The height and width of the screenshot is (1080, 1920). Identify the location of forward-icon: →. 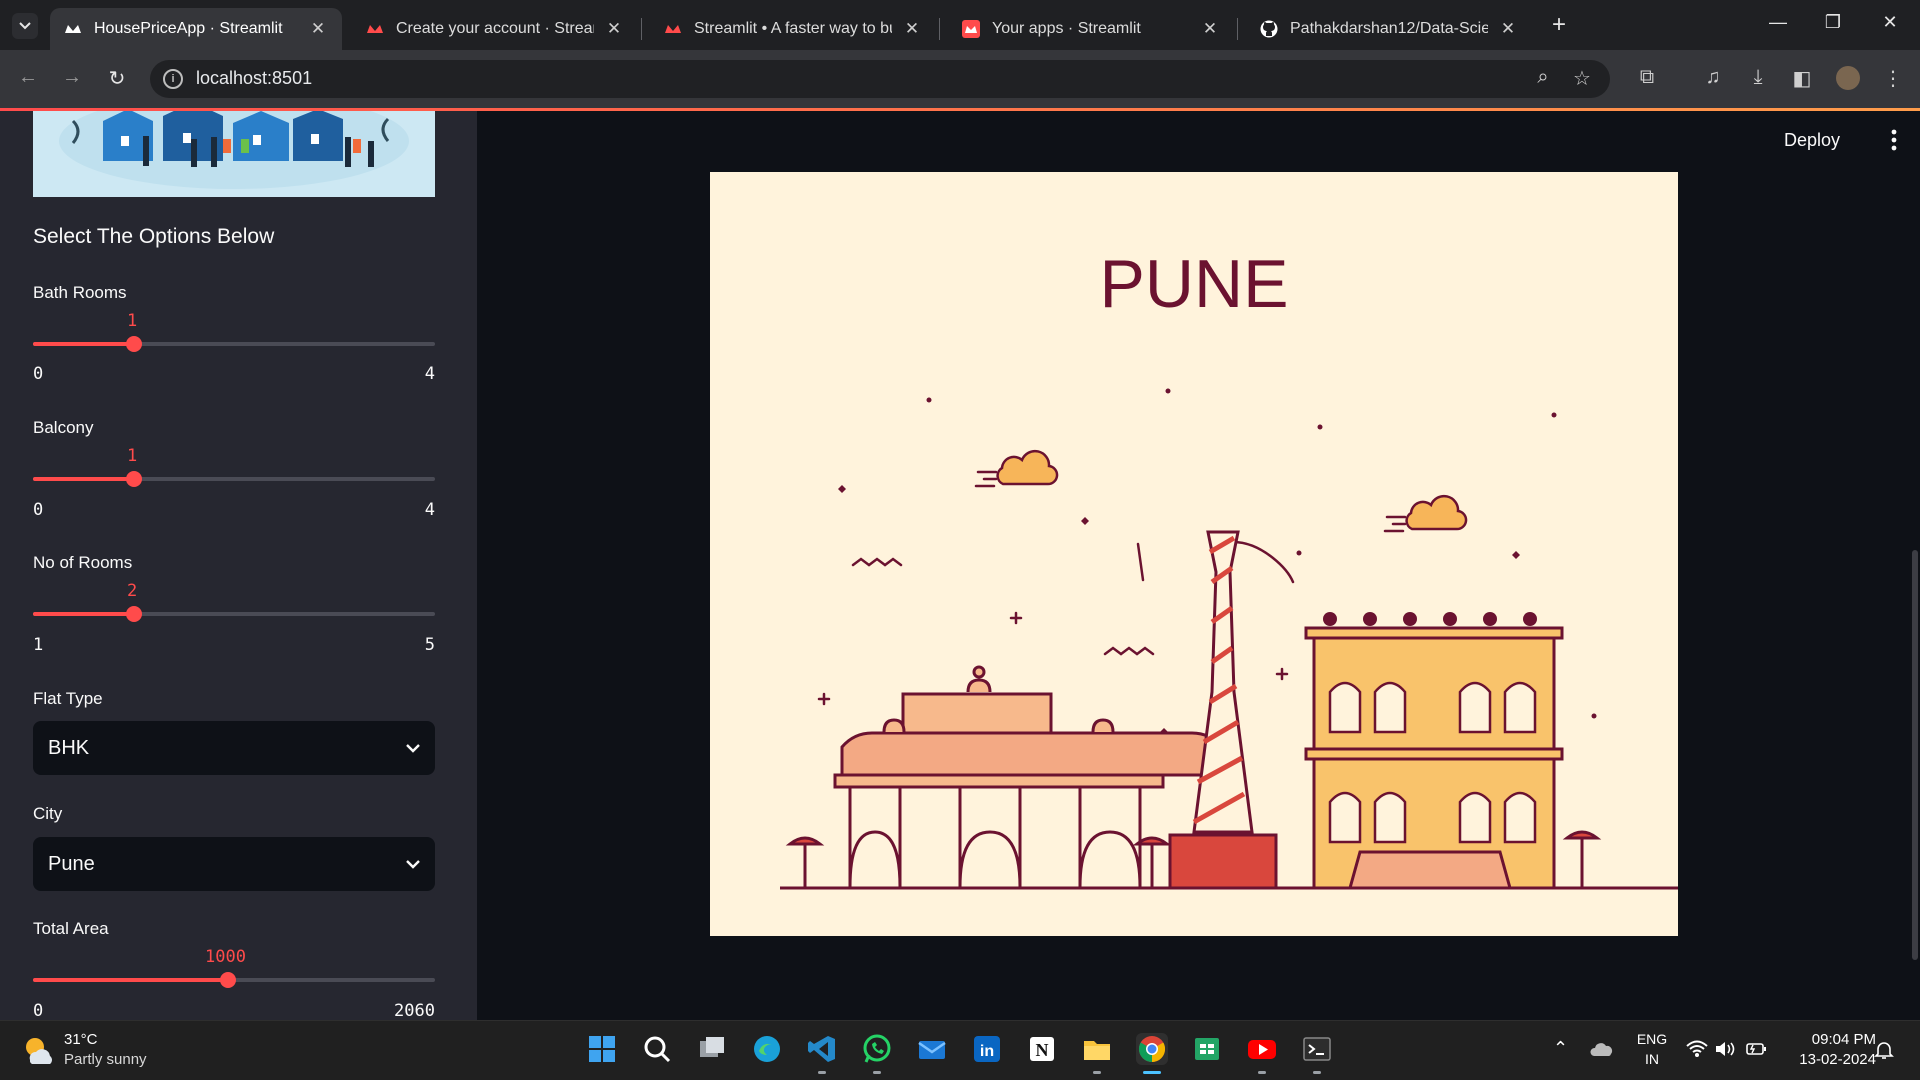
(72, 77).